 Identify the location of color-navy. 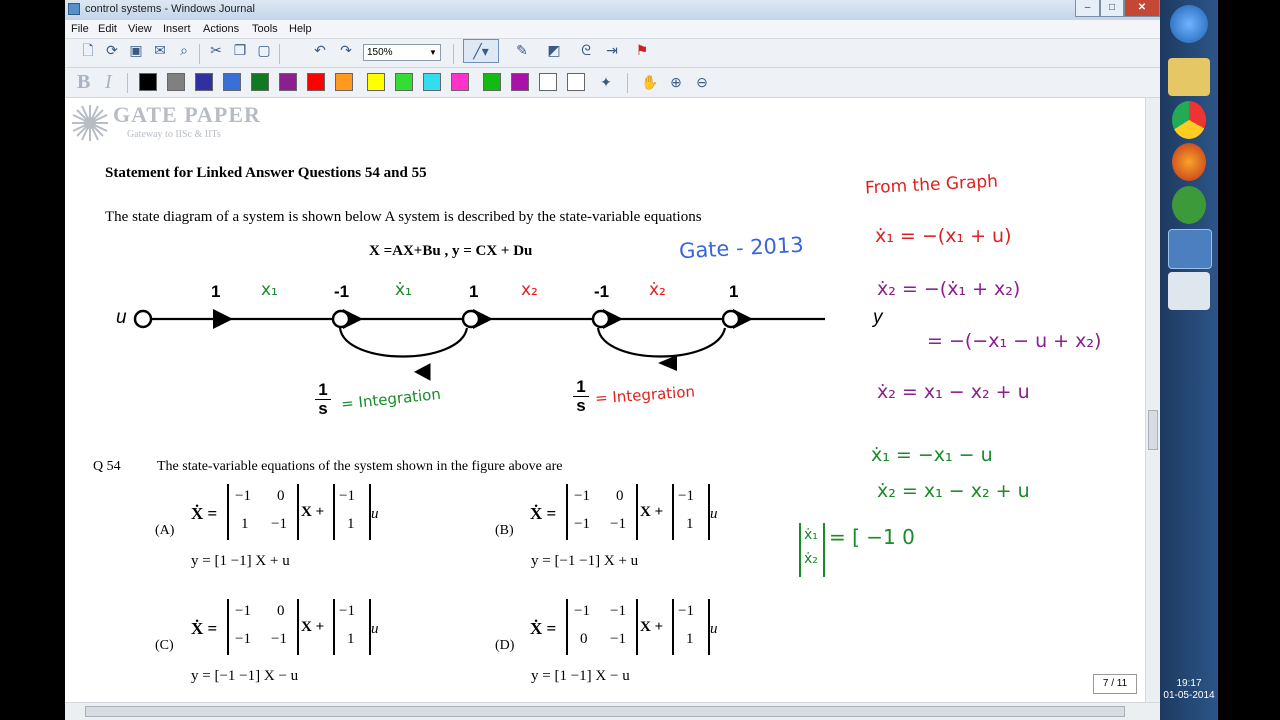
(204, 82).